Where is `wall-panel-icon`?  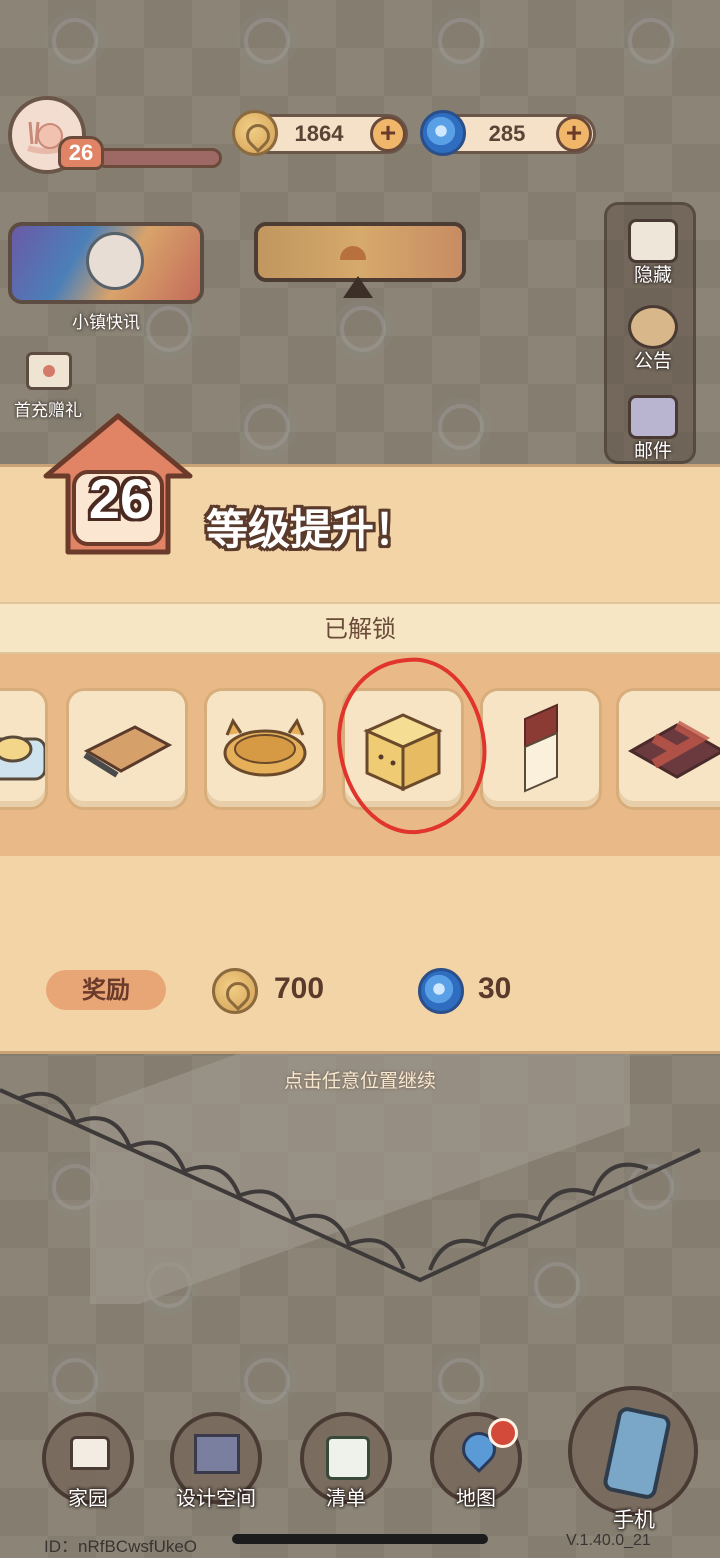 wall-panel-icon is located at coordinates (541, 748).